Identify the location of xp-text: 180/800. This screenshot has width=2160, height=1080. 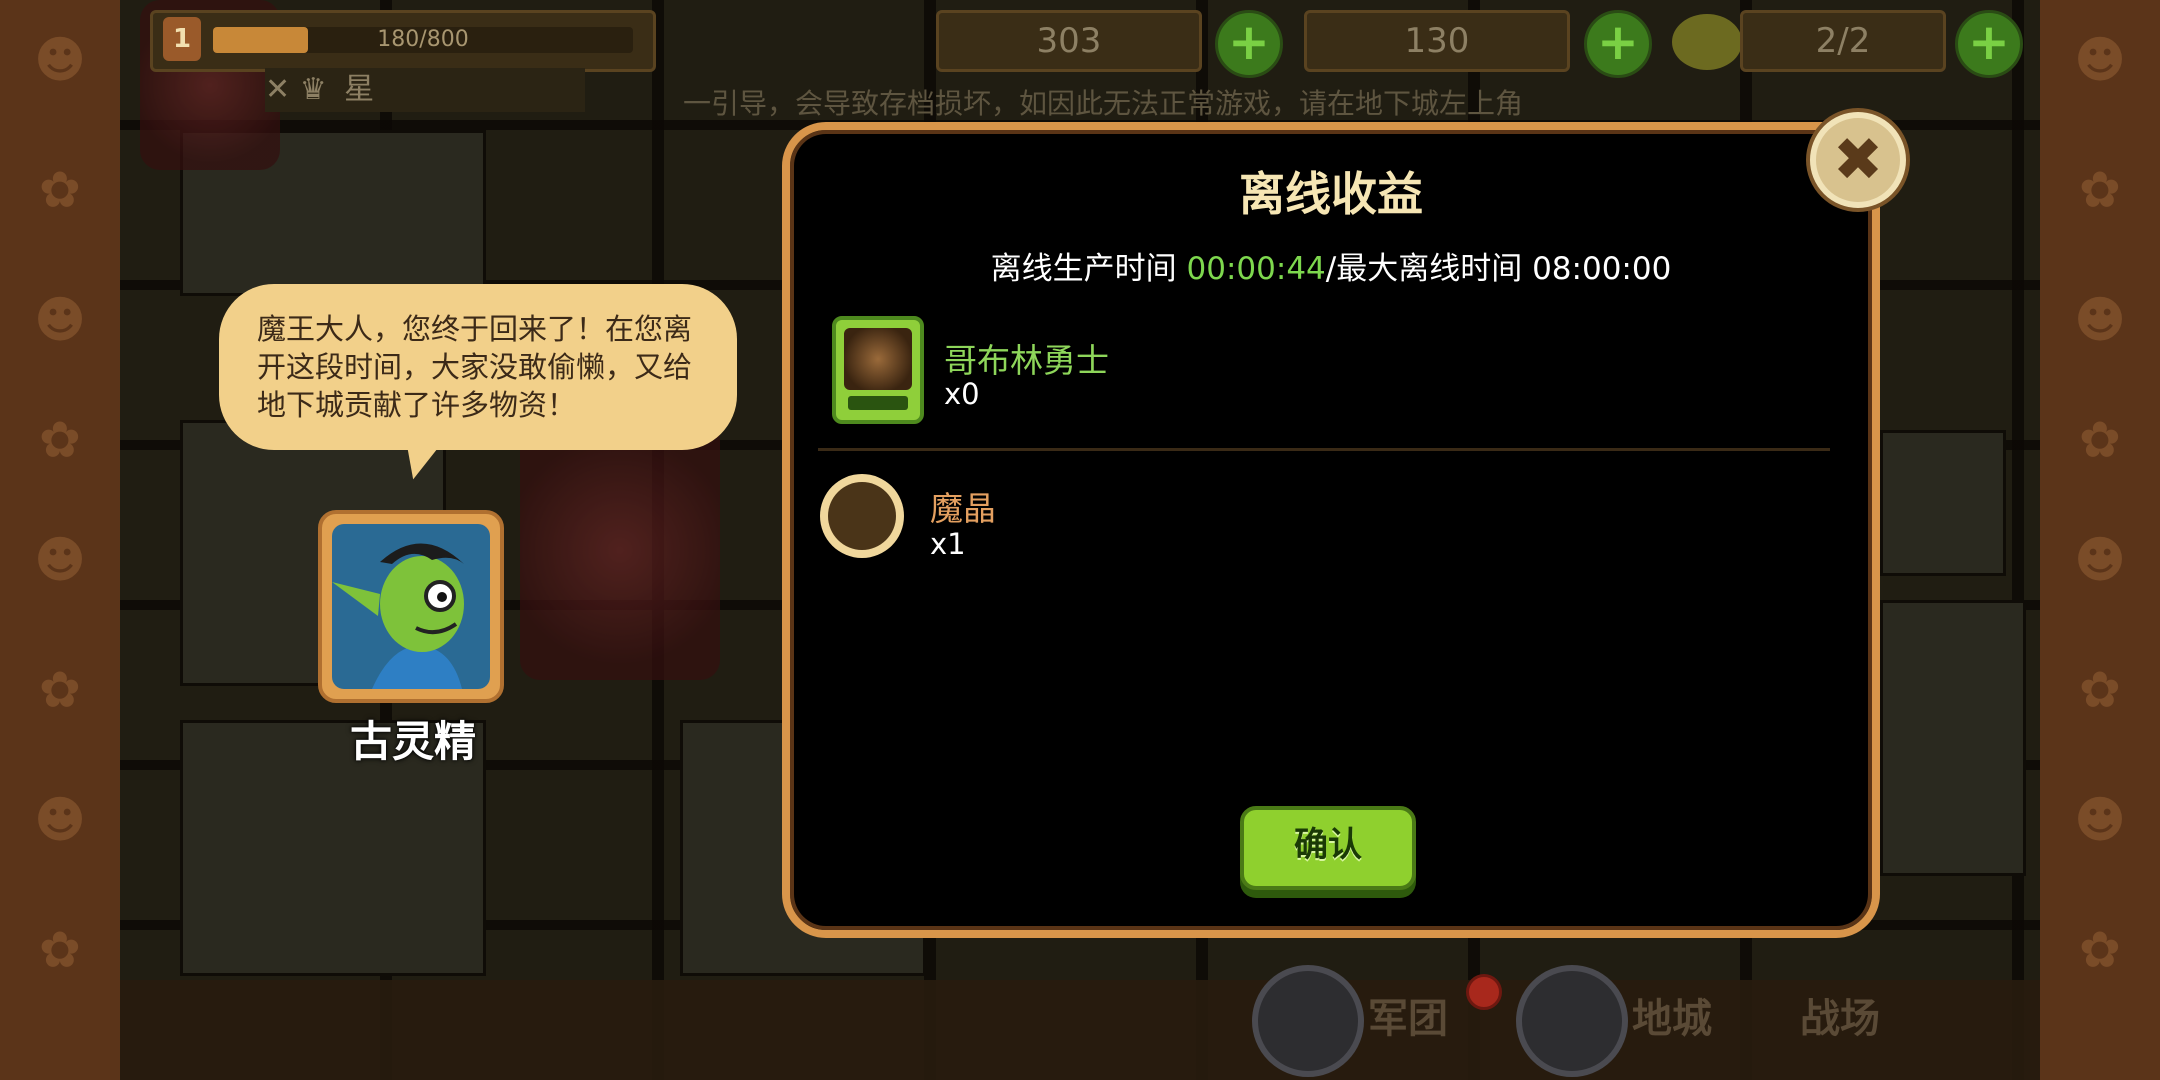
(423, 39).